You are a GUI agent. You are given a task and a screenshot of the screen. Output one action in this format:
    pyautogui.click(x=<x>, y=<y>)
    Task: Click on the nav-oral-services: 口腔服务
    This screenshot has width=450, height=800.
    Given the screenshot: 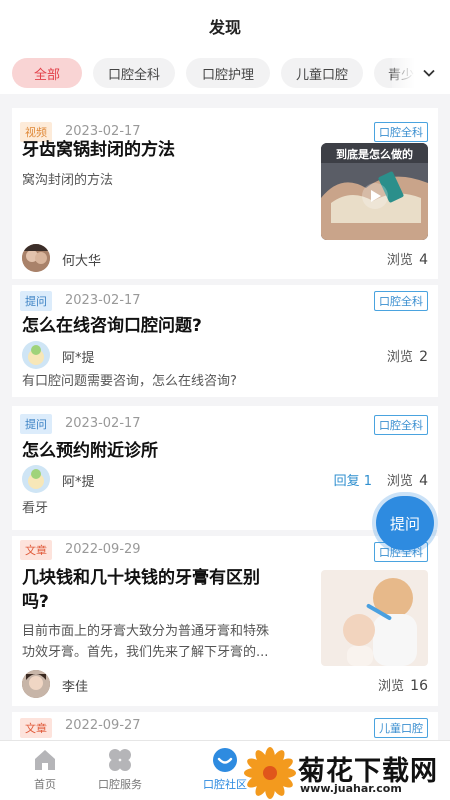 What is the action you would take?
    pyautogui.click(x=120, y=769)
    